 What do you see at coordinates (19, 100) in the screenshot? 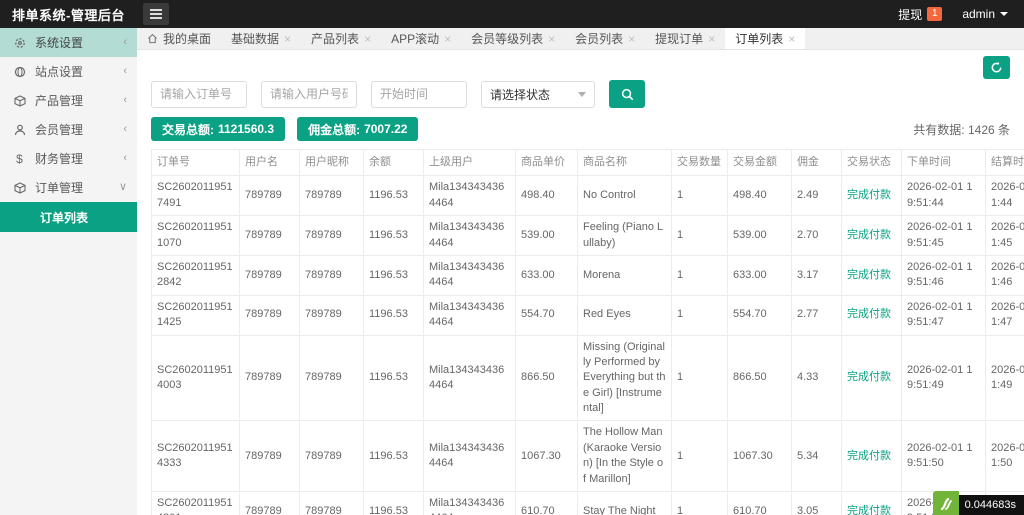
I see `product-icon` at bounding box center [19, 100].